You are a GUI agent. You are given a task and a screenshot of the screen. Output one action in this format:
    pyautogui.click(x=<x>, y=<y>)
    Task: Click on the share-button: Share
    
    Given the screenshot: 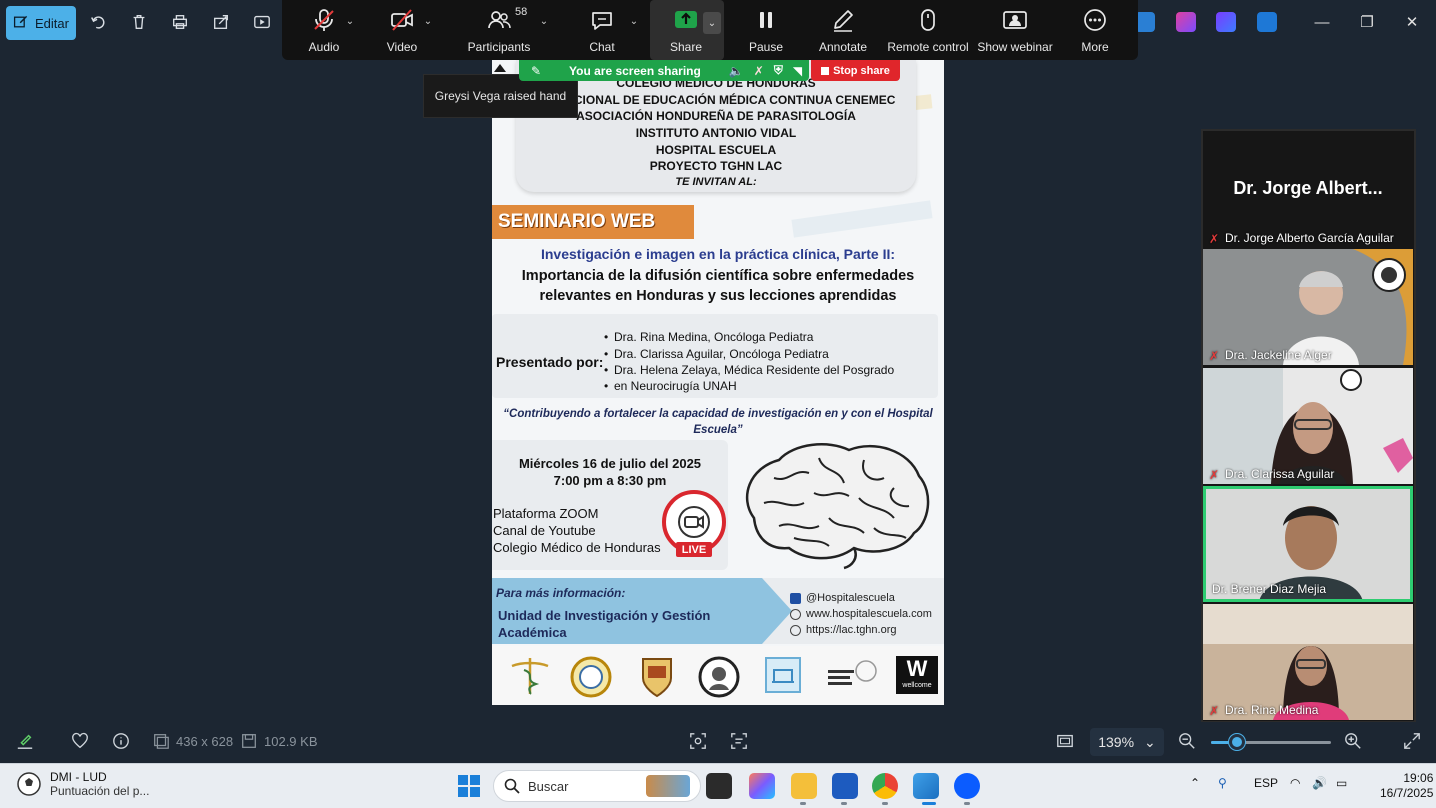 What is the action you would take?
    pyautogui.click(x=686, y=30)
    